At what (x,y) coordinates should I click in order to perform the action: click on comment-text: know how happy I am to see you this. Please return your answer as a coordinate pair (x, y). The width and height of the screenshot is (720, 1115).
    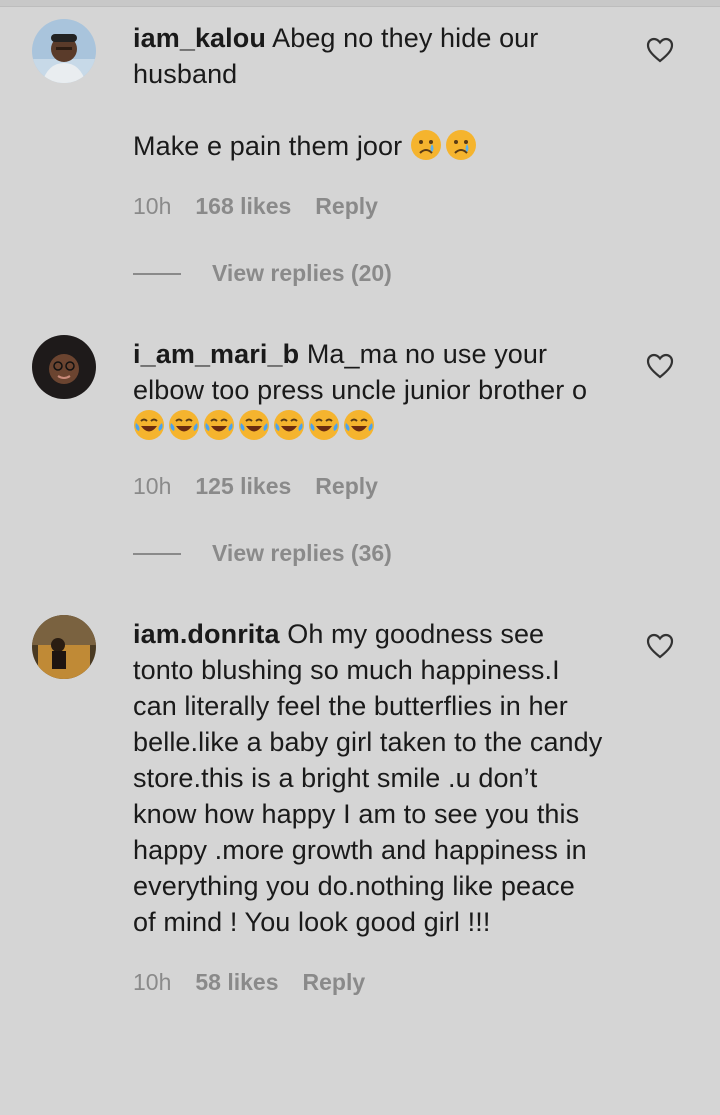
    Looking at the image, I should click on (356, 814).